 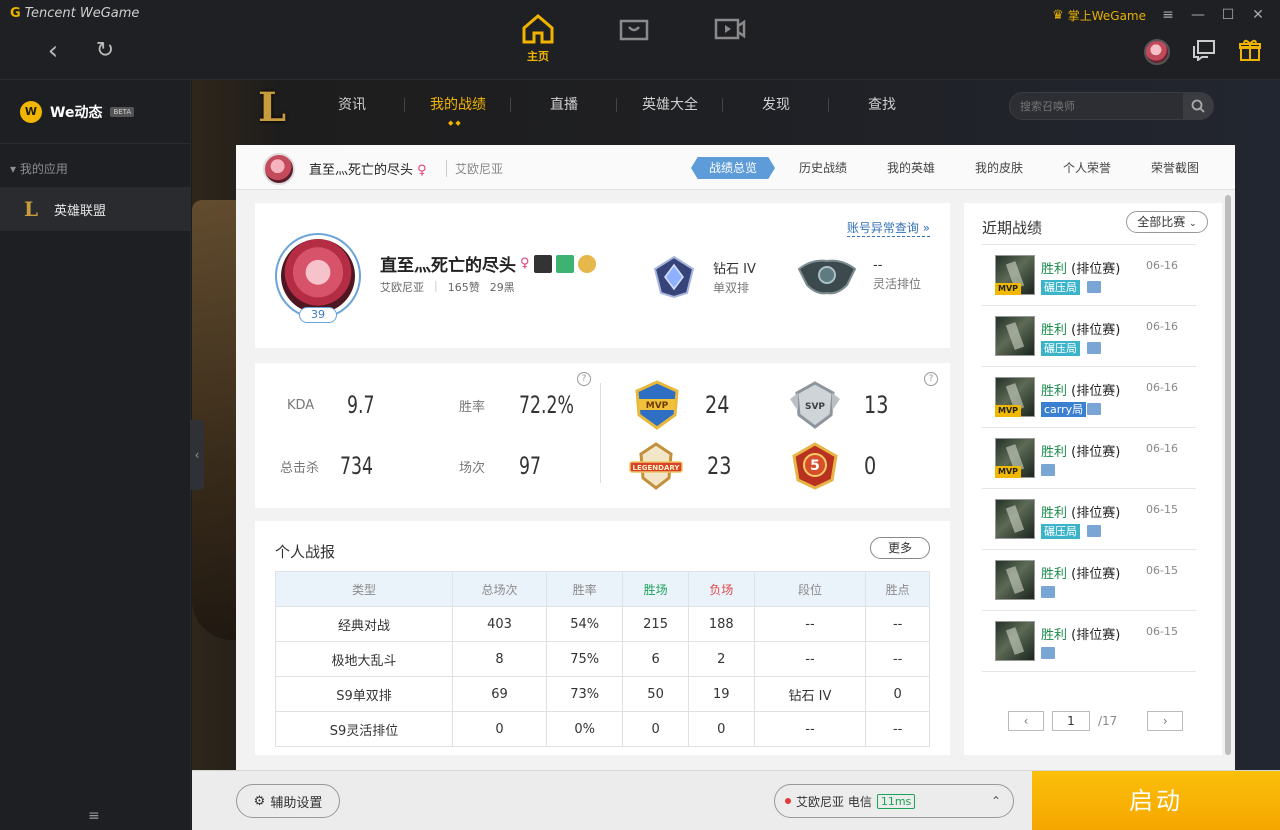 I want to click on start-game-button: 启动, so click(x=1156, y=800).